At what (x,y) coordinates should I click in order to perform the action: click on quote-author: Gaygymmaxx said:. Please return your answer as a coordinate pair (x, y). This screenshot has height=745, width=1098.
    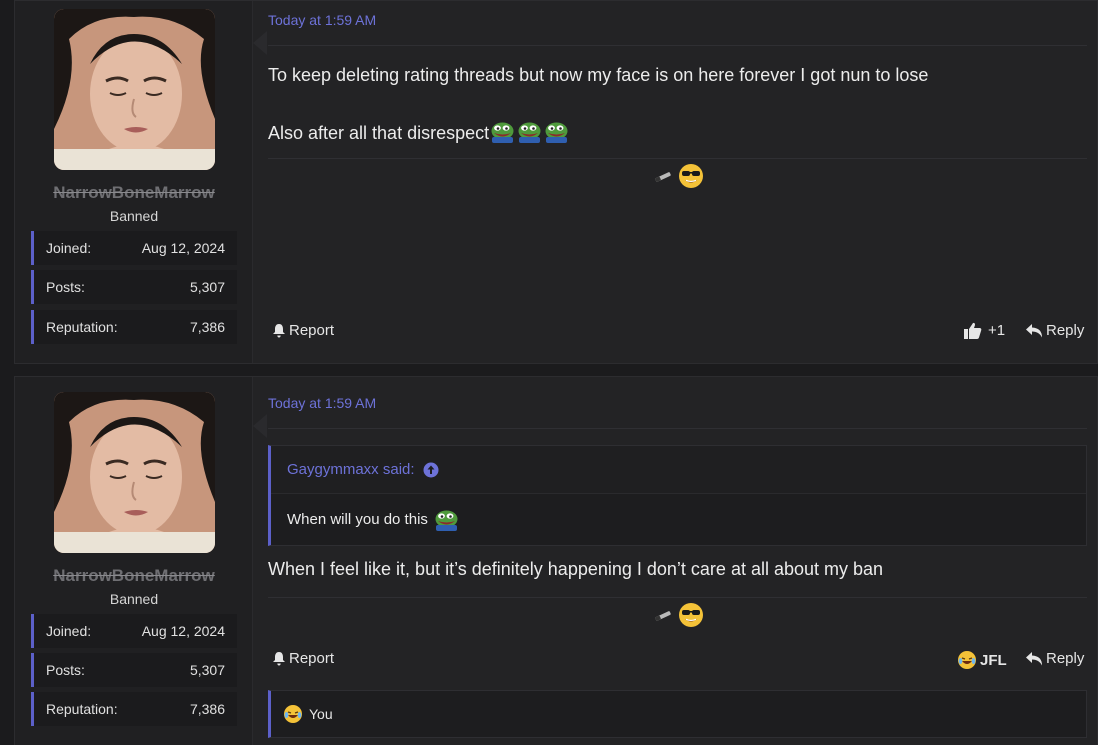
    Looking at the image, I should click on (351, 469).